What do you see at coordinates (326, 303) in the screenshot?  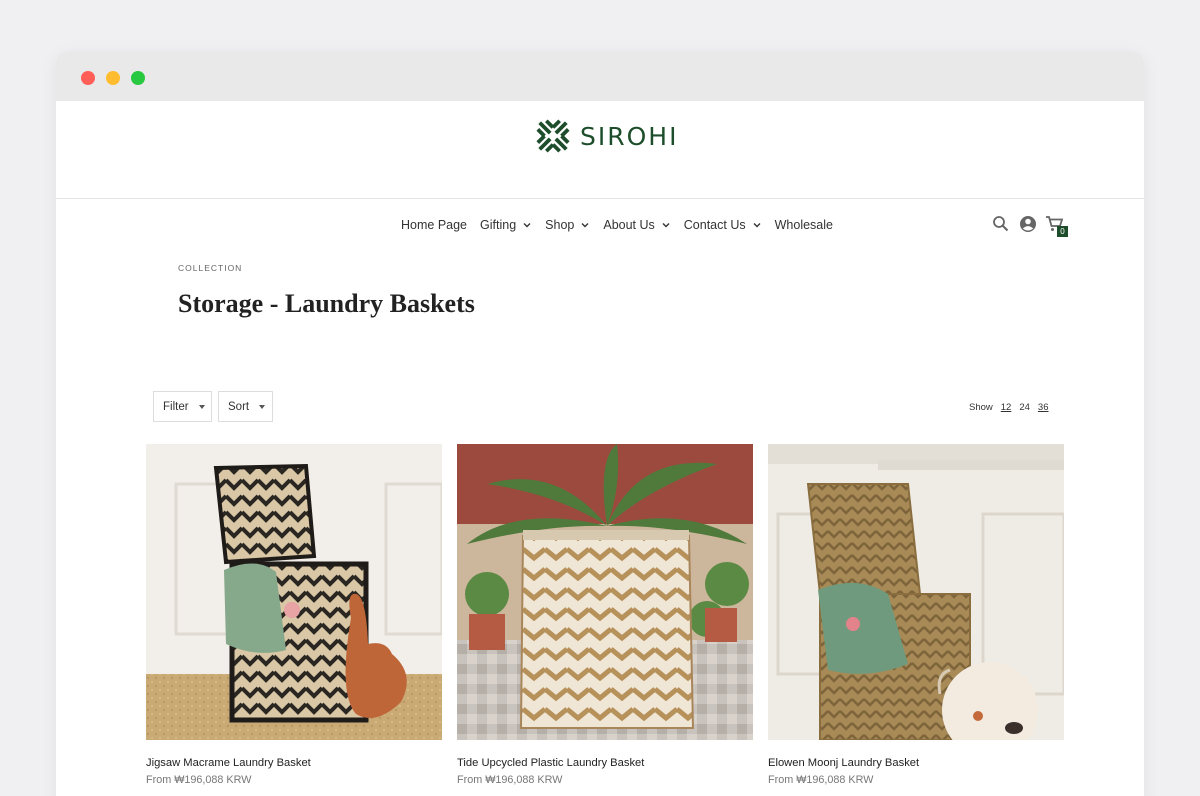 I see `page-title: Storage - Laundry Baskets` at bounding box center [326, 303].